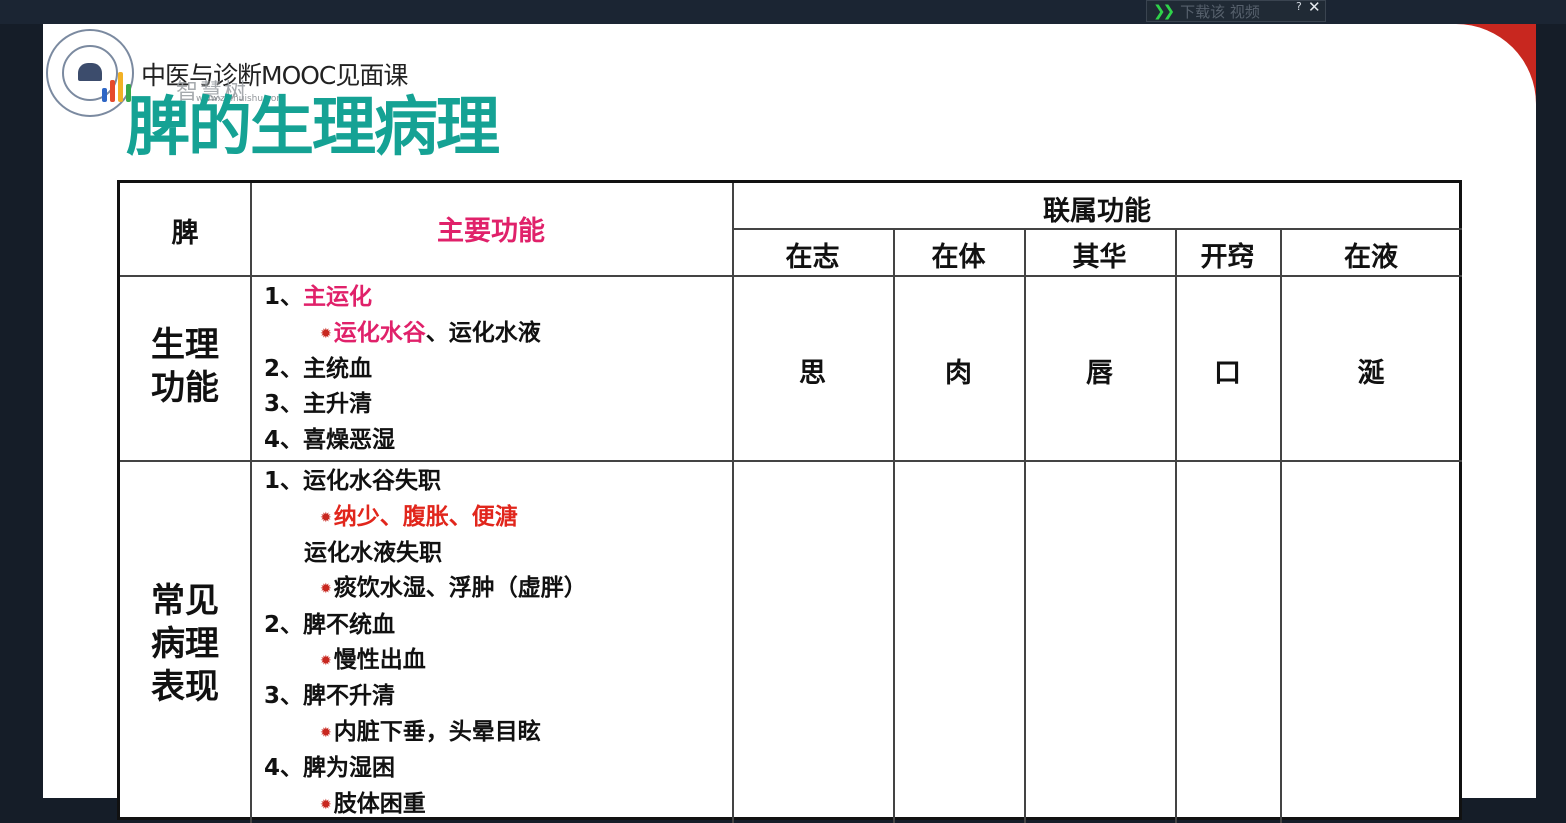  I want to click on function-item: 2、主统血, so click(318, 369).